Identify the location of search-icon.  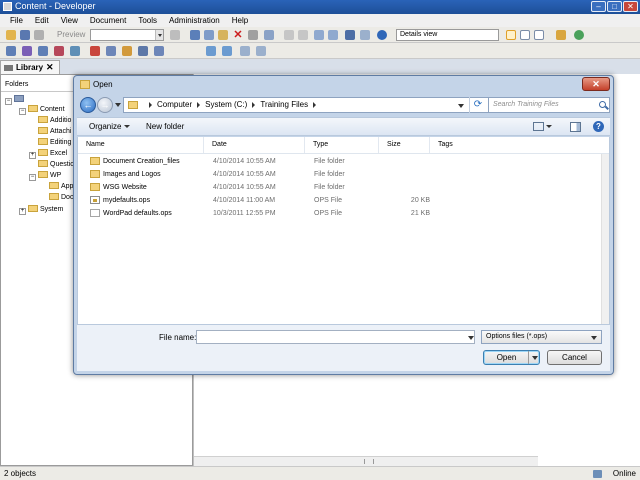
(602, 104).